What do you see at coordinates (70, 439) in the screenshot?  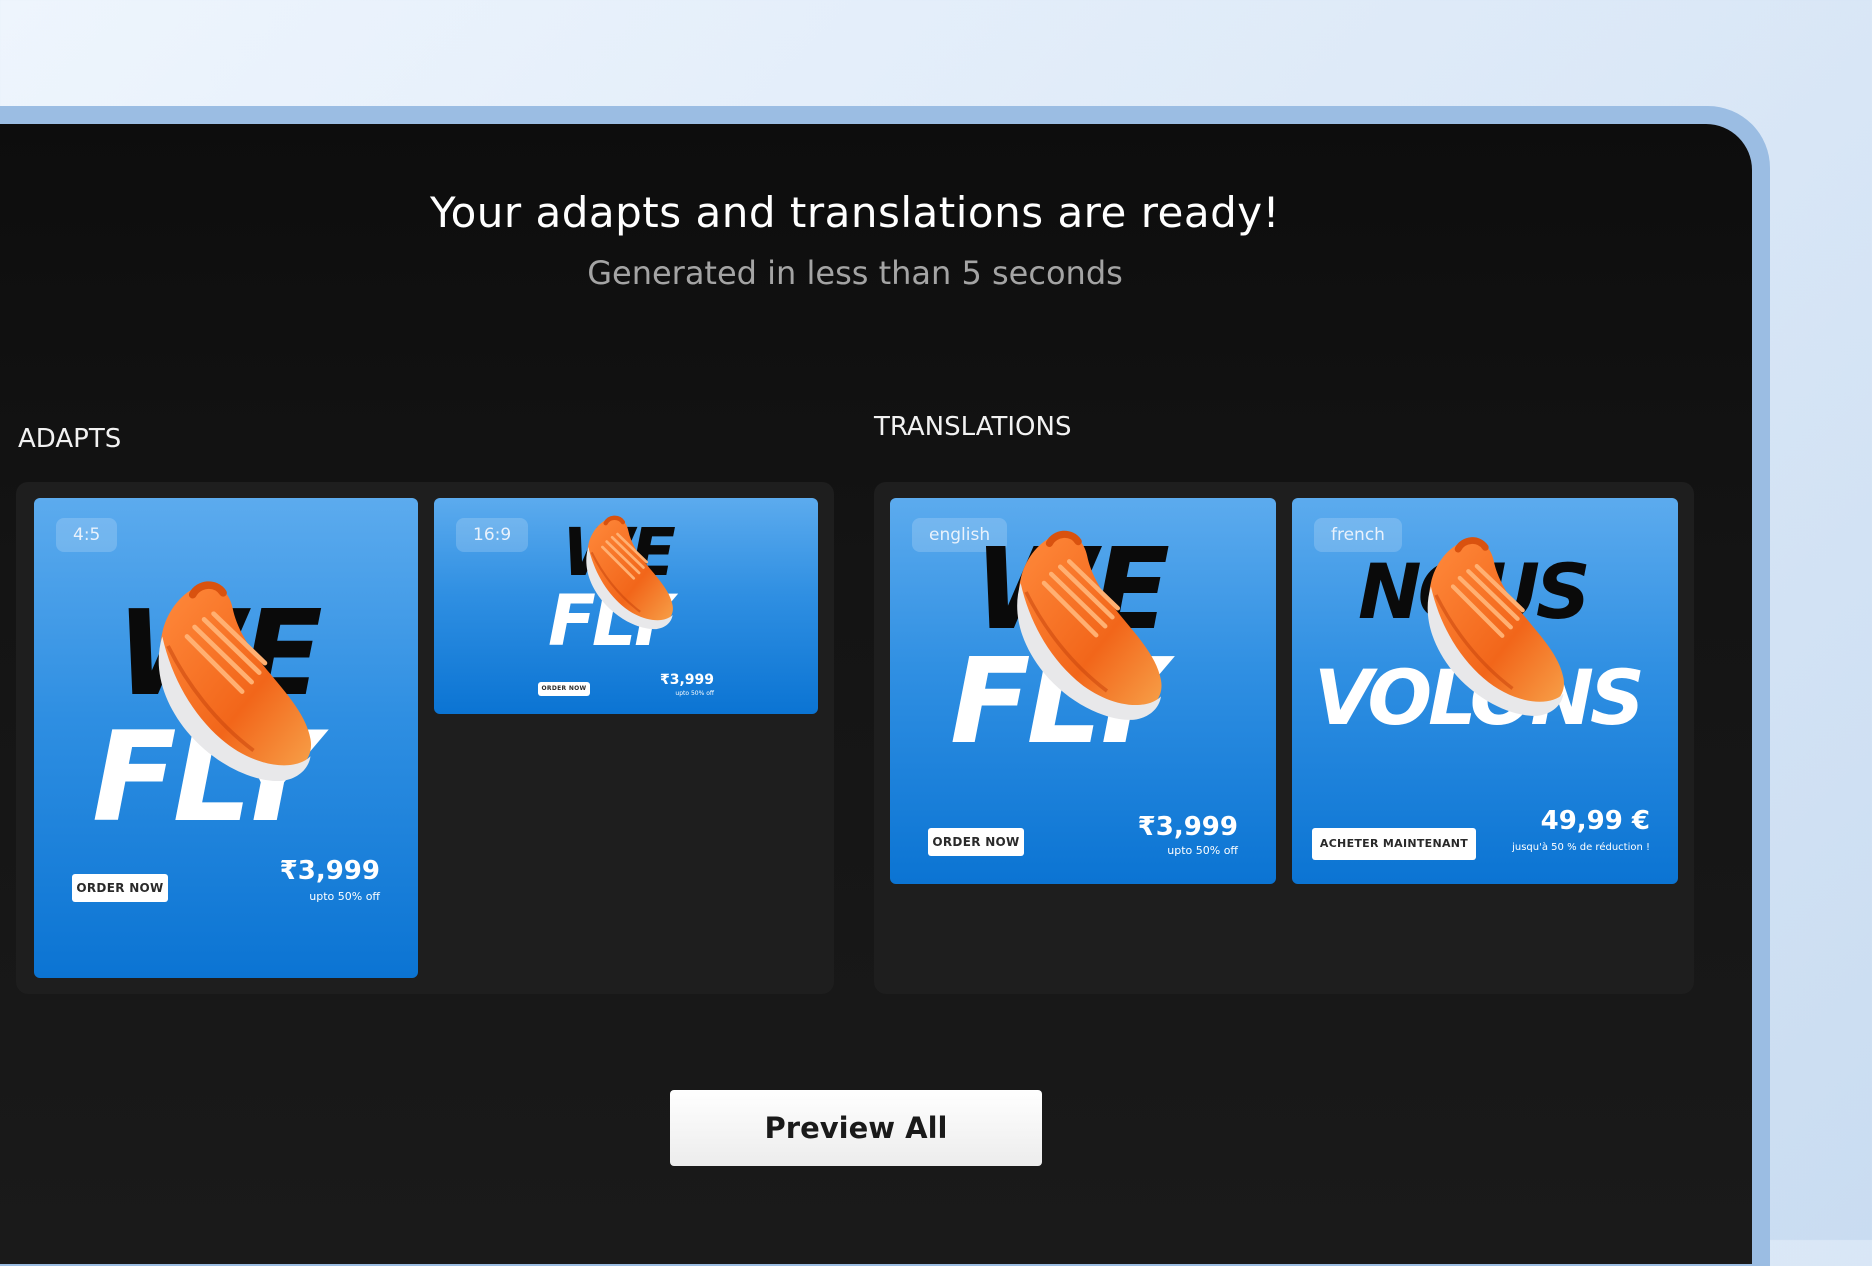 I see `adapts-section-label: ADAPTS` at bounding box center [70, 439].